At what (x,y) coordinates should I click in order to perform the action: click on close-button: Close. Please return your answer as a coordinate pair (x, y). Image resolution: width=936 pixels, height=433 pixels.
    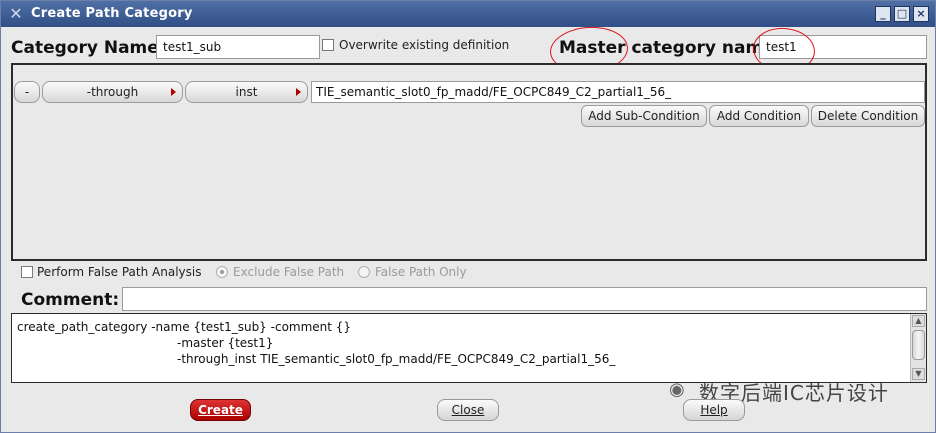
    Looking at the image, I should click on (468, 410).